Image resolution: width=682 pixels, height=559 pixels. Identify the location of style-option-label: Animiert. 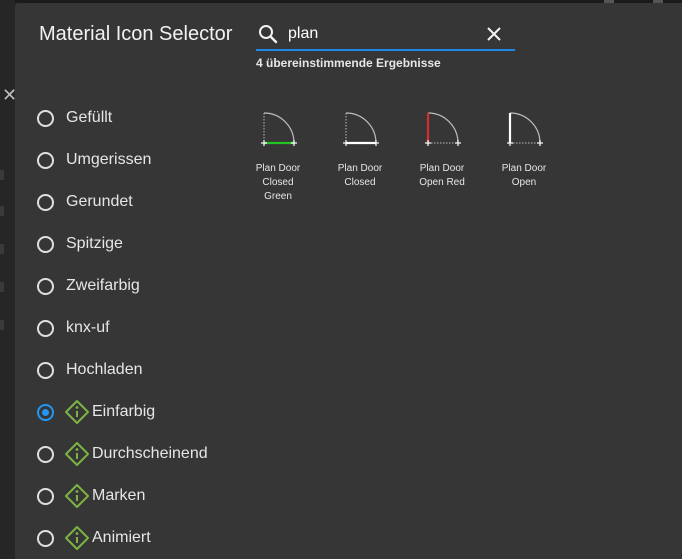
(121, 537).